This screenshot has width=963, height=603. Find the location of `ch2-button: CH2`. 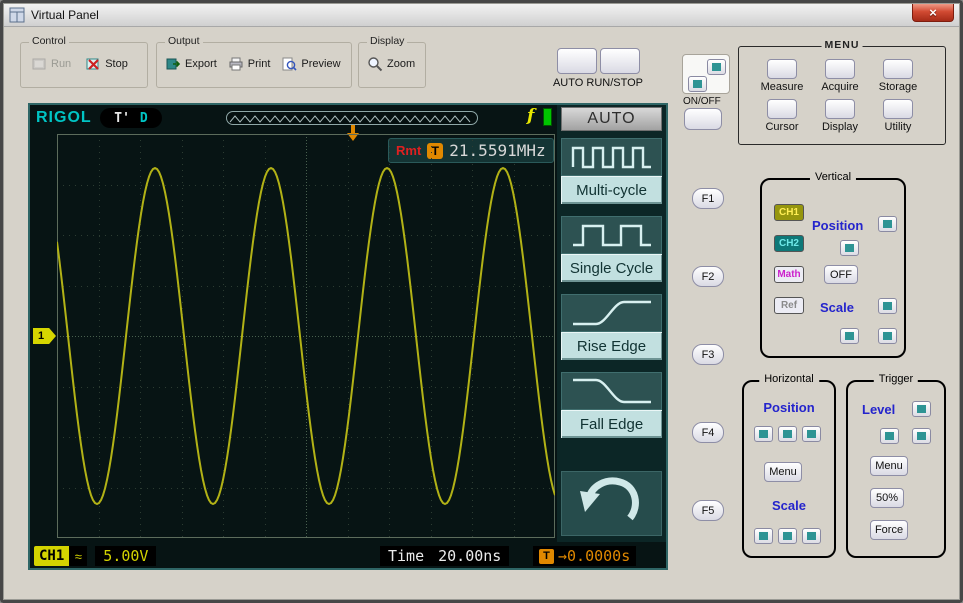

ch2-button: CH2 is located at coordinates (789, 243).